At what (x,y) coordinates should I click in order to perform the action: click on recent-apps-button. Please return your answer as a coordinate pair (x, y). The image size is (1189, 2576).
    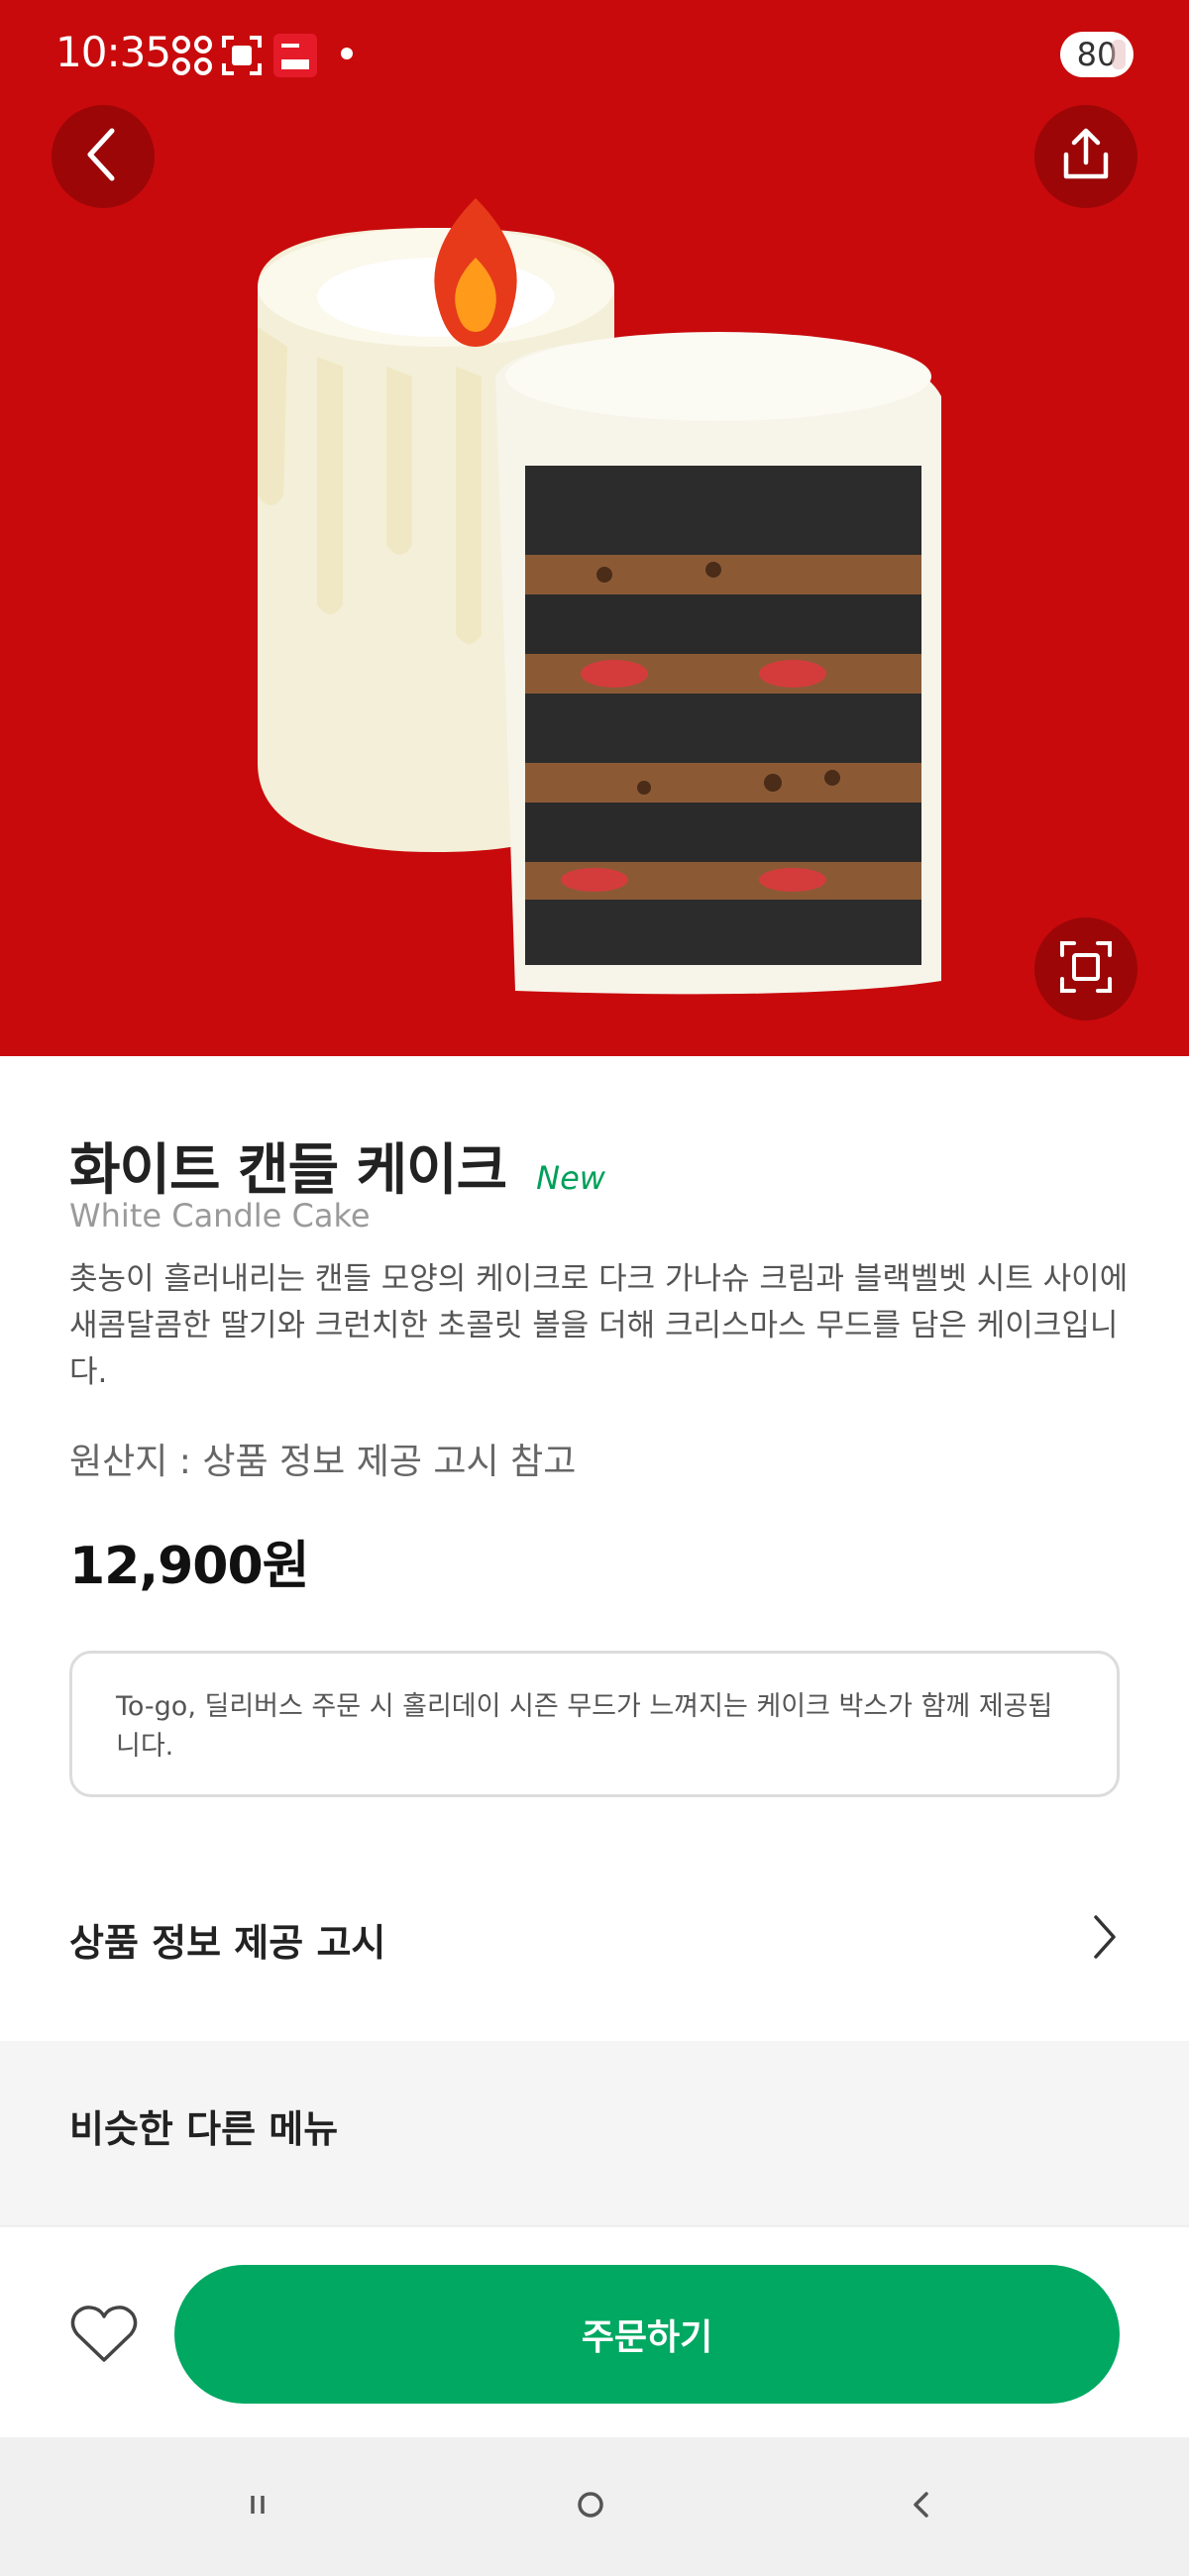
    Looking at the image, I should click on (258, 2507).